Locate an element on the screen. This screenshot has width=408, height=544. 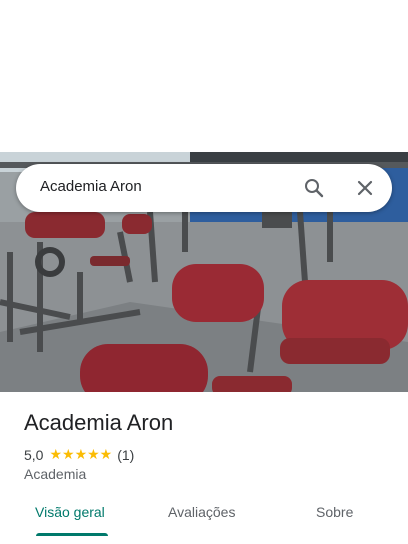
close-icon is located at coordinates (365, 188).